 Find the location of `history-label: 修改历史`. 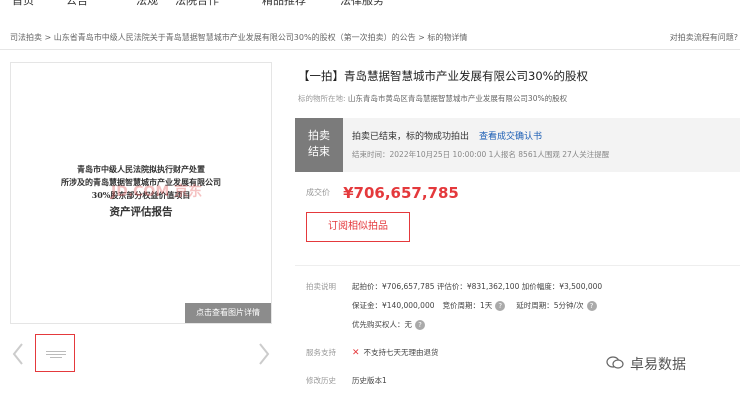

history-label: 修改历史 is located at coordinates (321, 380).